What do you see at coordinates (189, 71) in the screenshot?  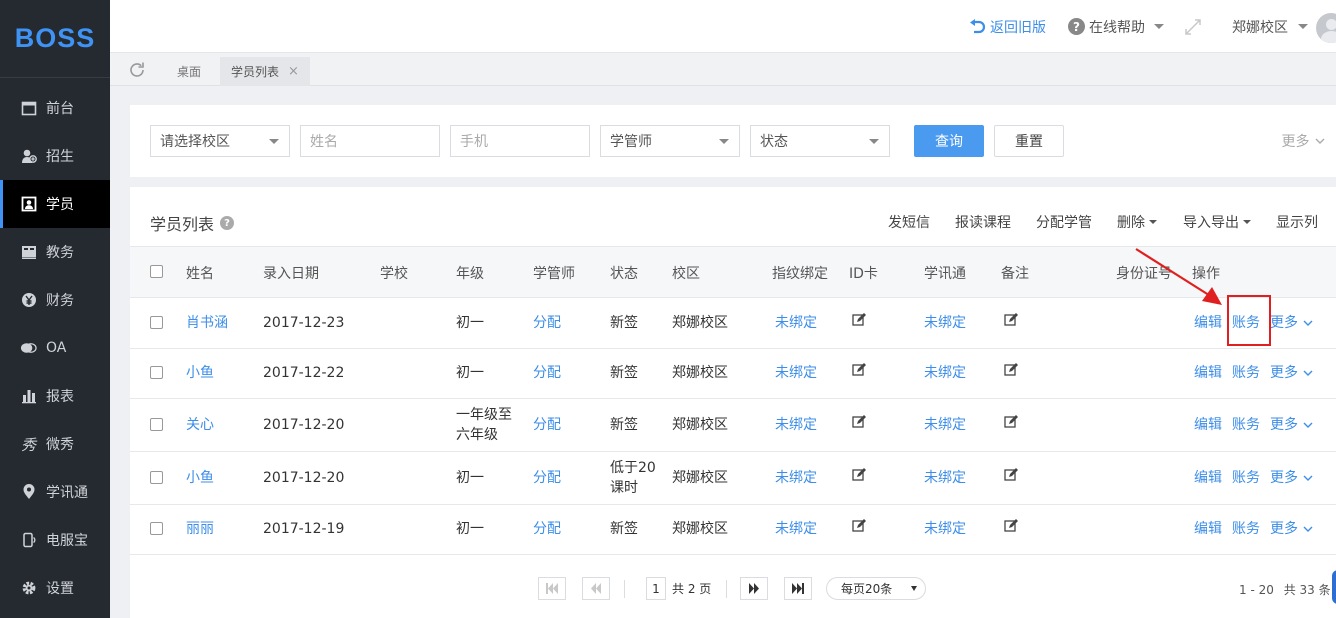 I see `tab-desktop: 桌面` at bounding box center [189, 71].